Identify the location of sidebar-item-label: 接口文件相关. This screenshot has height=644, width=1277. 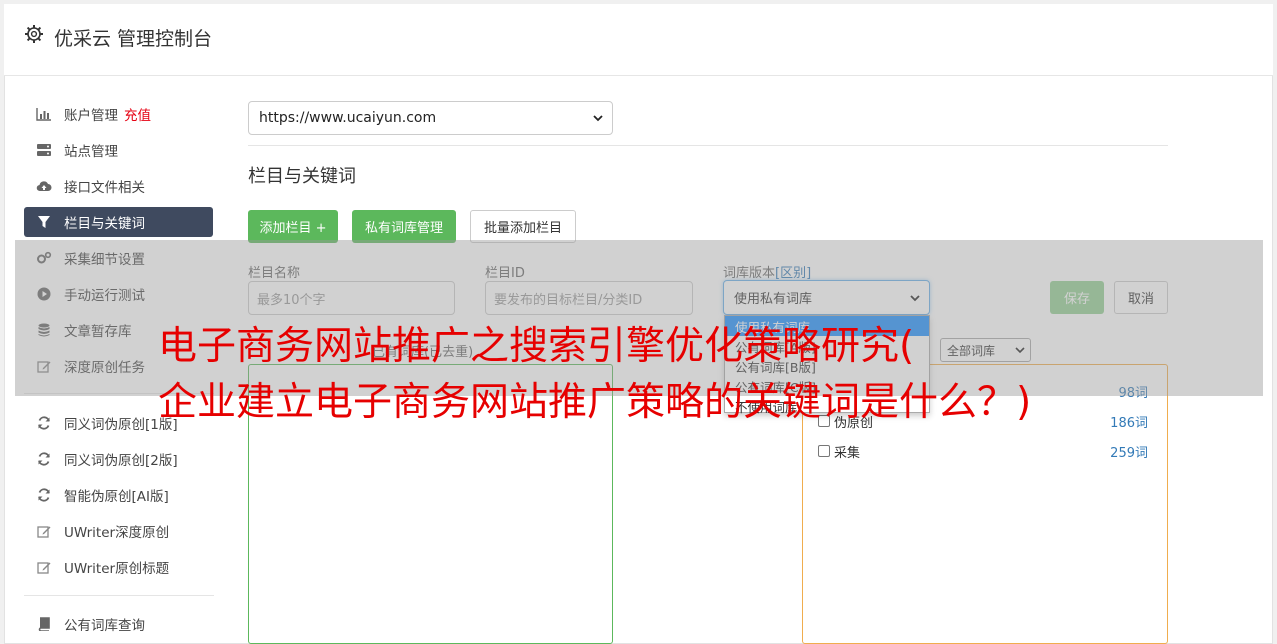
(104, 188).